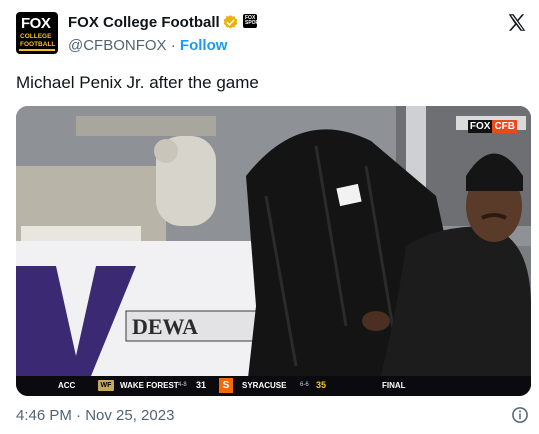 This screenshot has height=434, width=539. I want to click on avatar-stripe, so click(37, 50).